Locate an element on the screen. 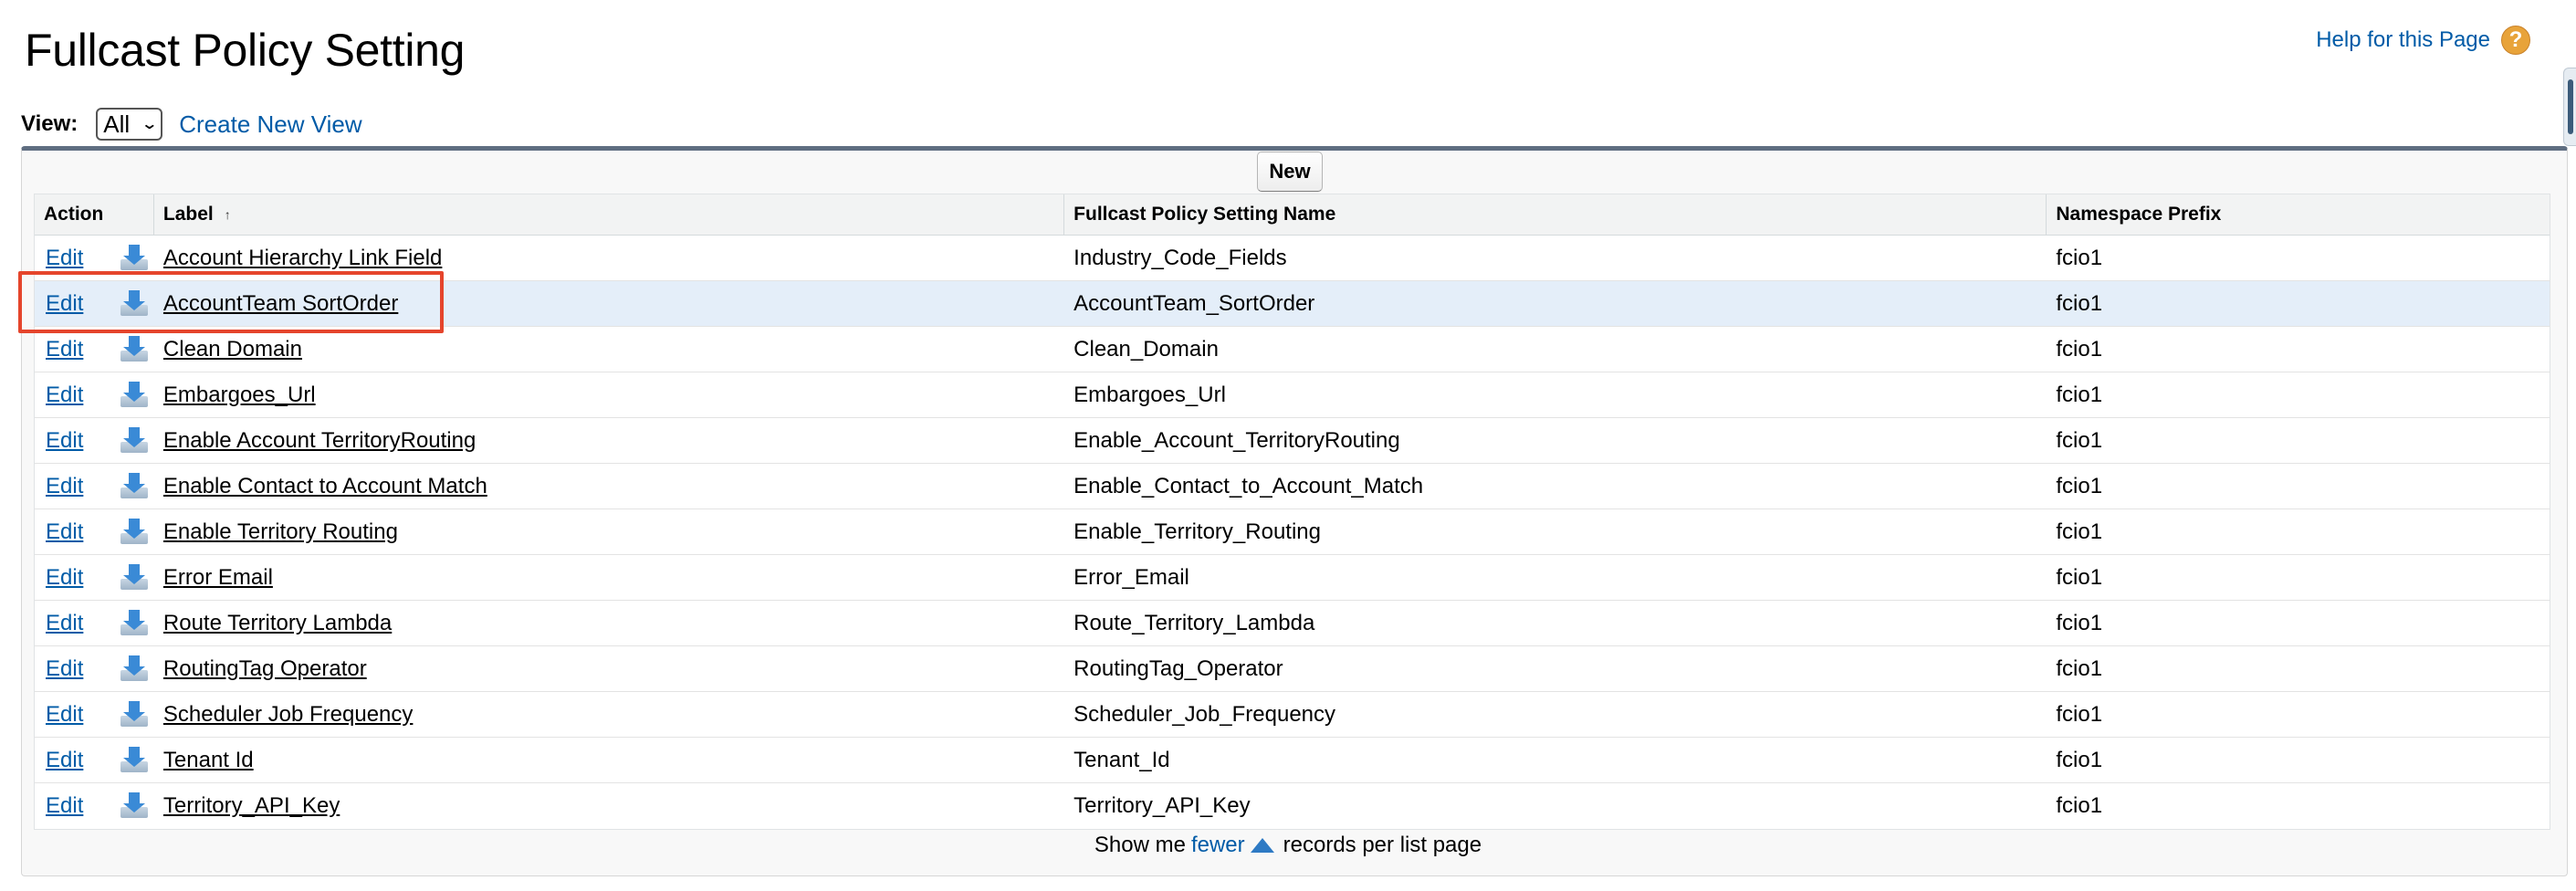 The image size is (2576, 891). help-link: Help for this Page ? is located at coordinates (2423, 40).